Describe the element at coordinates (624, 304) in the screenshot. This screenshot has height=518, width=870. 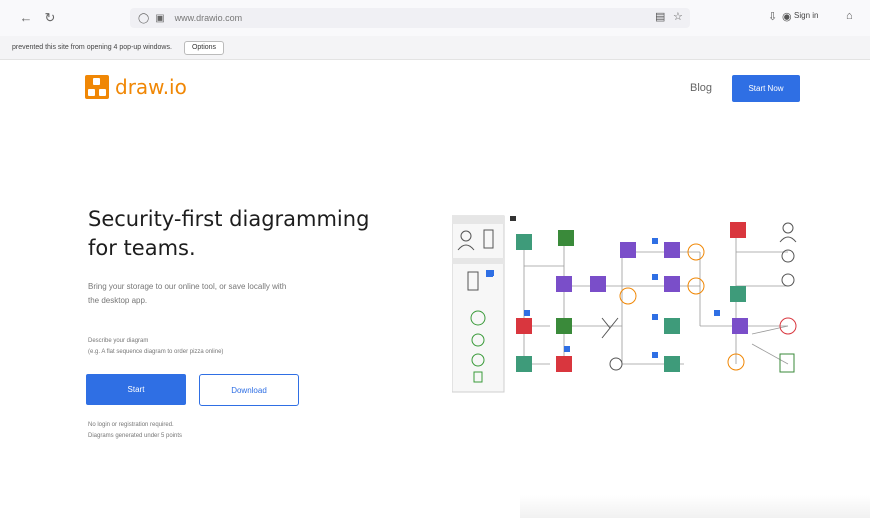
I see `aws-diagram-illustration` at that location.